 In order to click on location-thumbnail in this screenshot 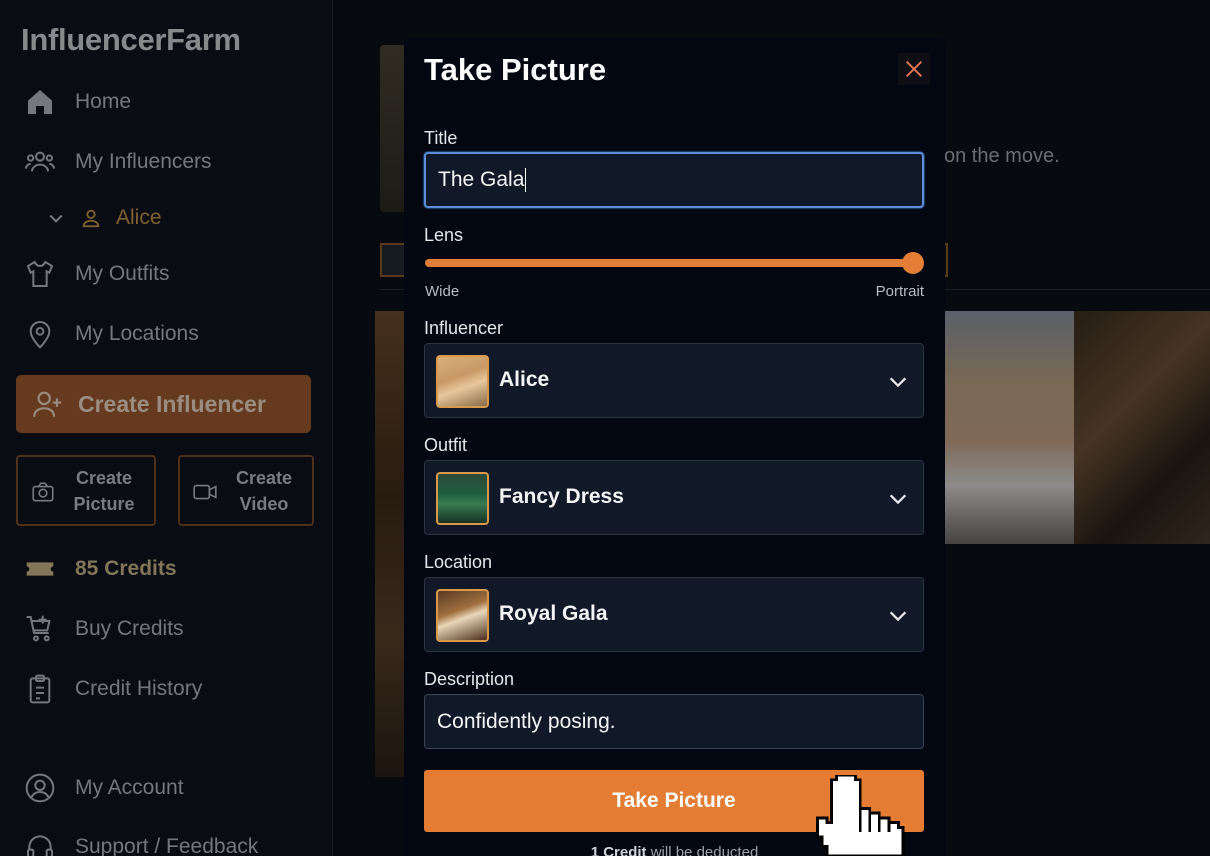, I will do `click(462, 615)`.